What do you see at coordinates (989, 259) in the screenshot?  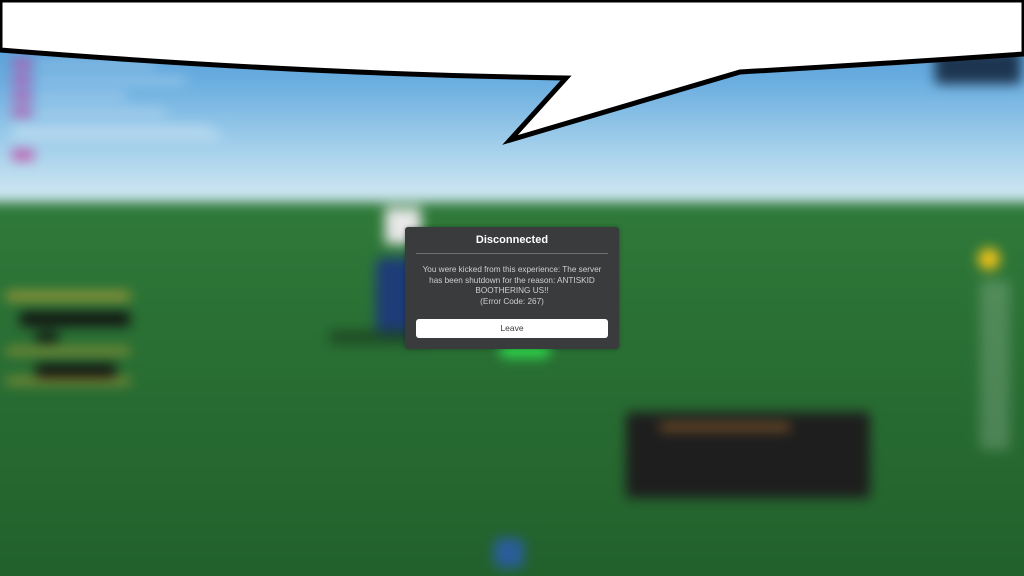 I see `blurred-coin-icon` at bounding box center [989, 259].